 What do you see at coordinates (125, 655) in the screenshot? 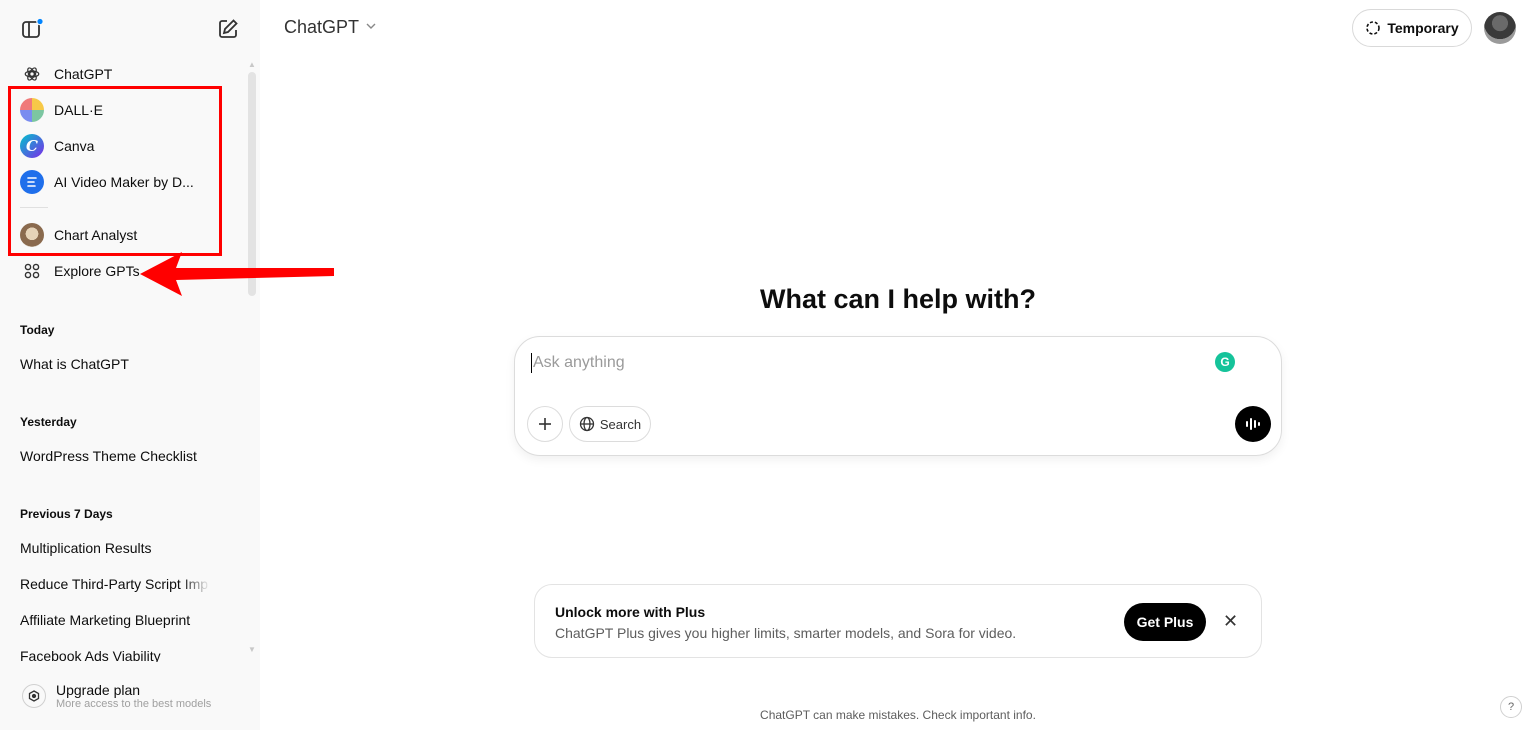
I see `history-item: Facebook Ads Viability` at bounding box center [125, 655].